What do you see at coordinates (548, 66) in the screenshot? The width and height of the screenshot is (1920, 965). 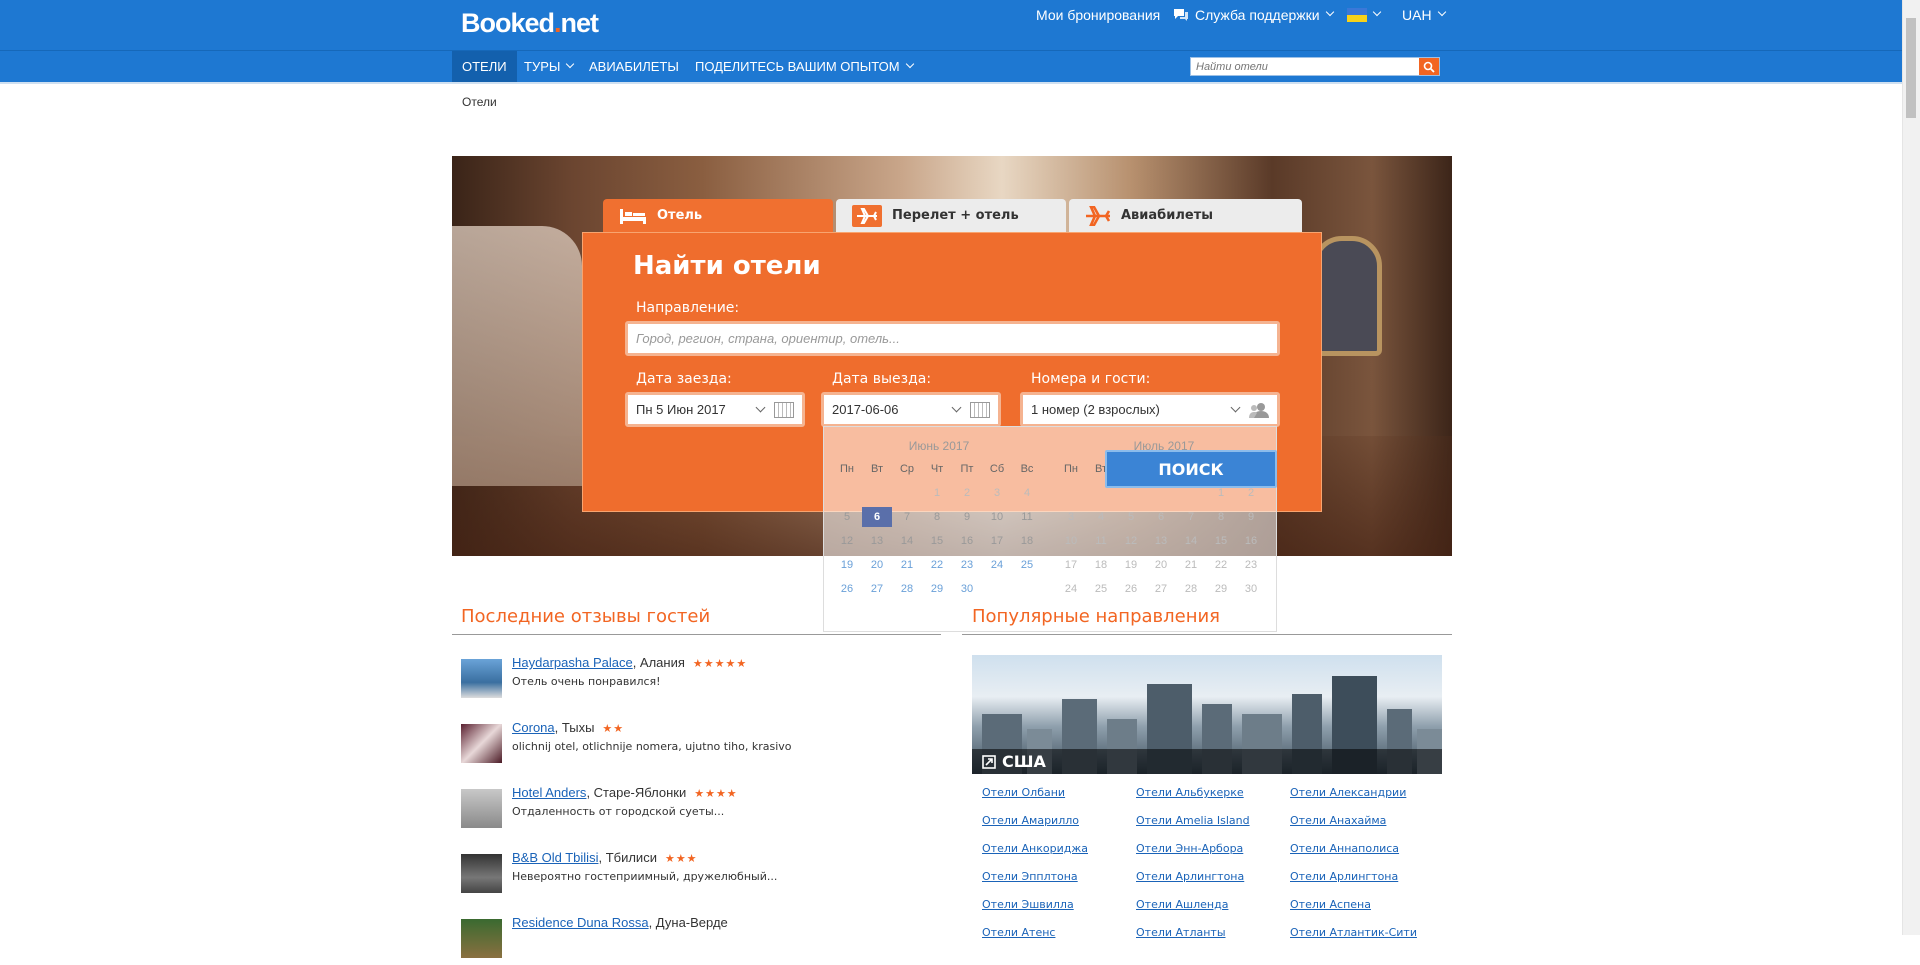 I see `nav-tours: ТУРЫ` at bounding box center [548, 66].